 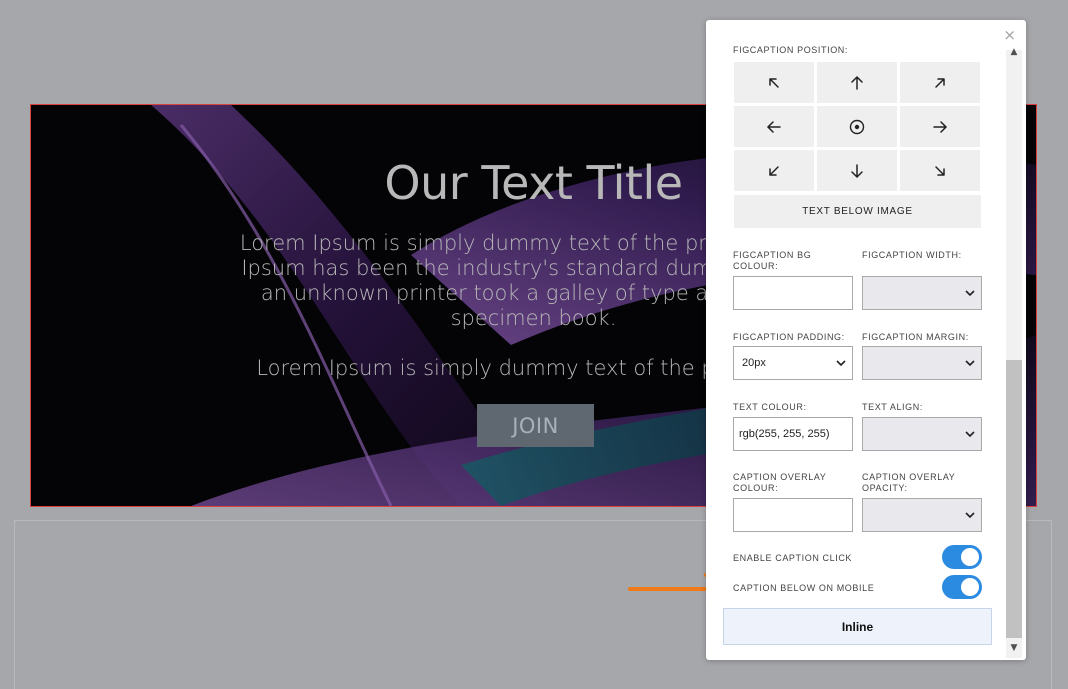 I want to click on arrow-left-icon, so click(x=773, y=126).